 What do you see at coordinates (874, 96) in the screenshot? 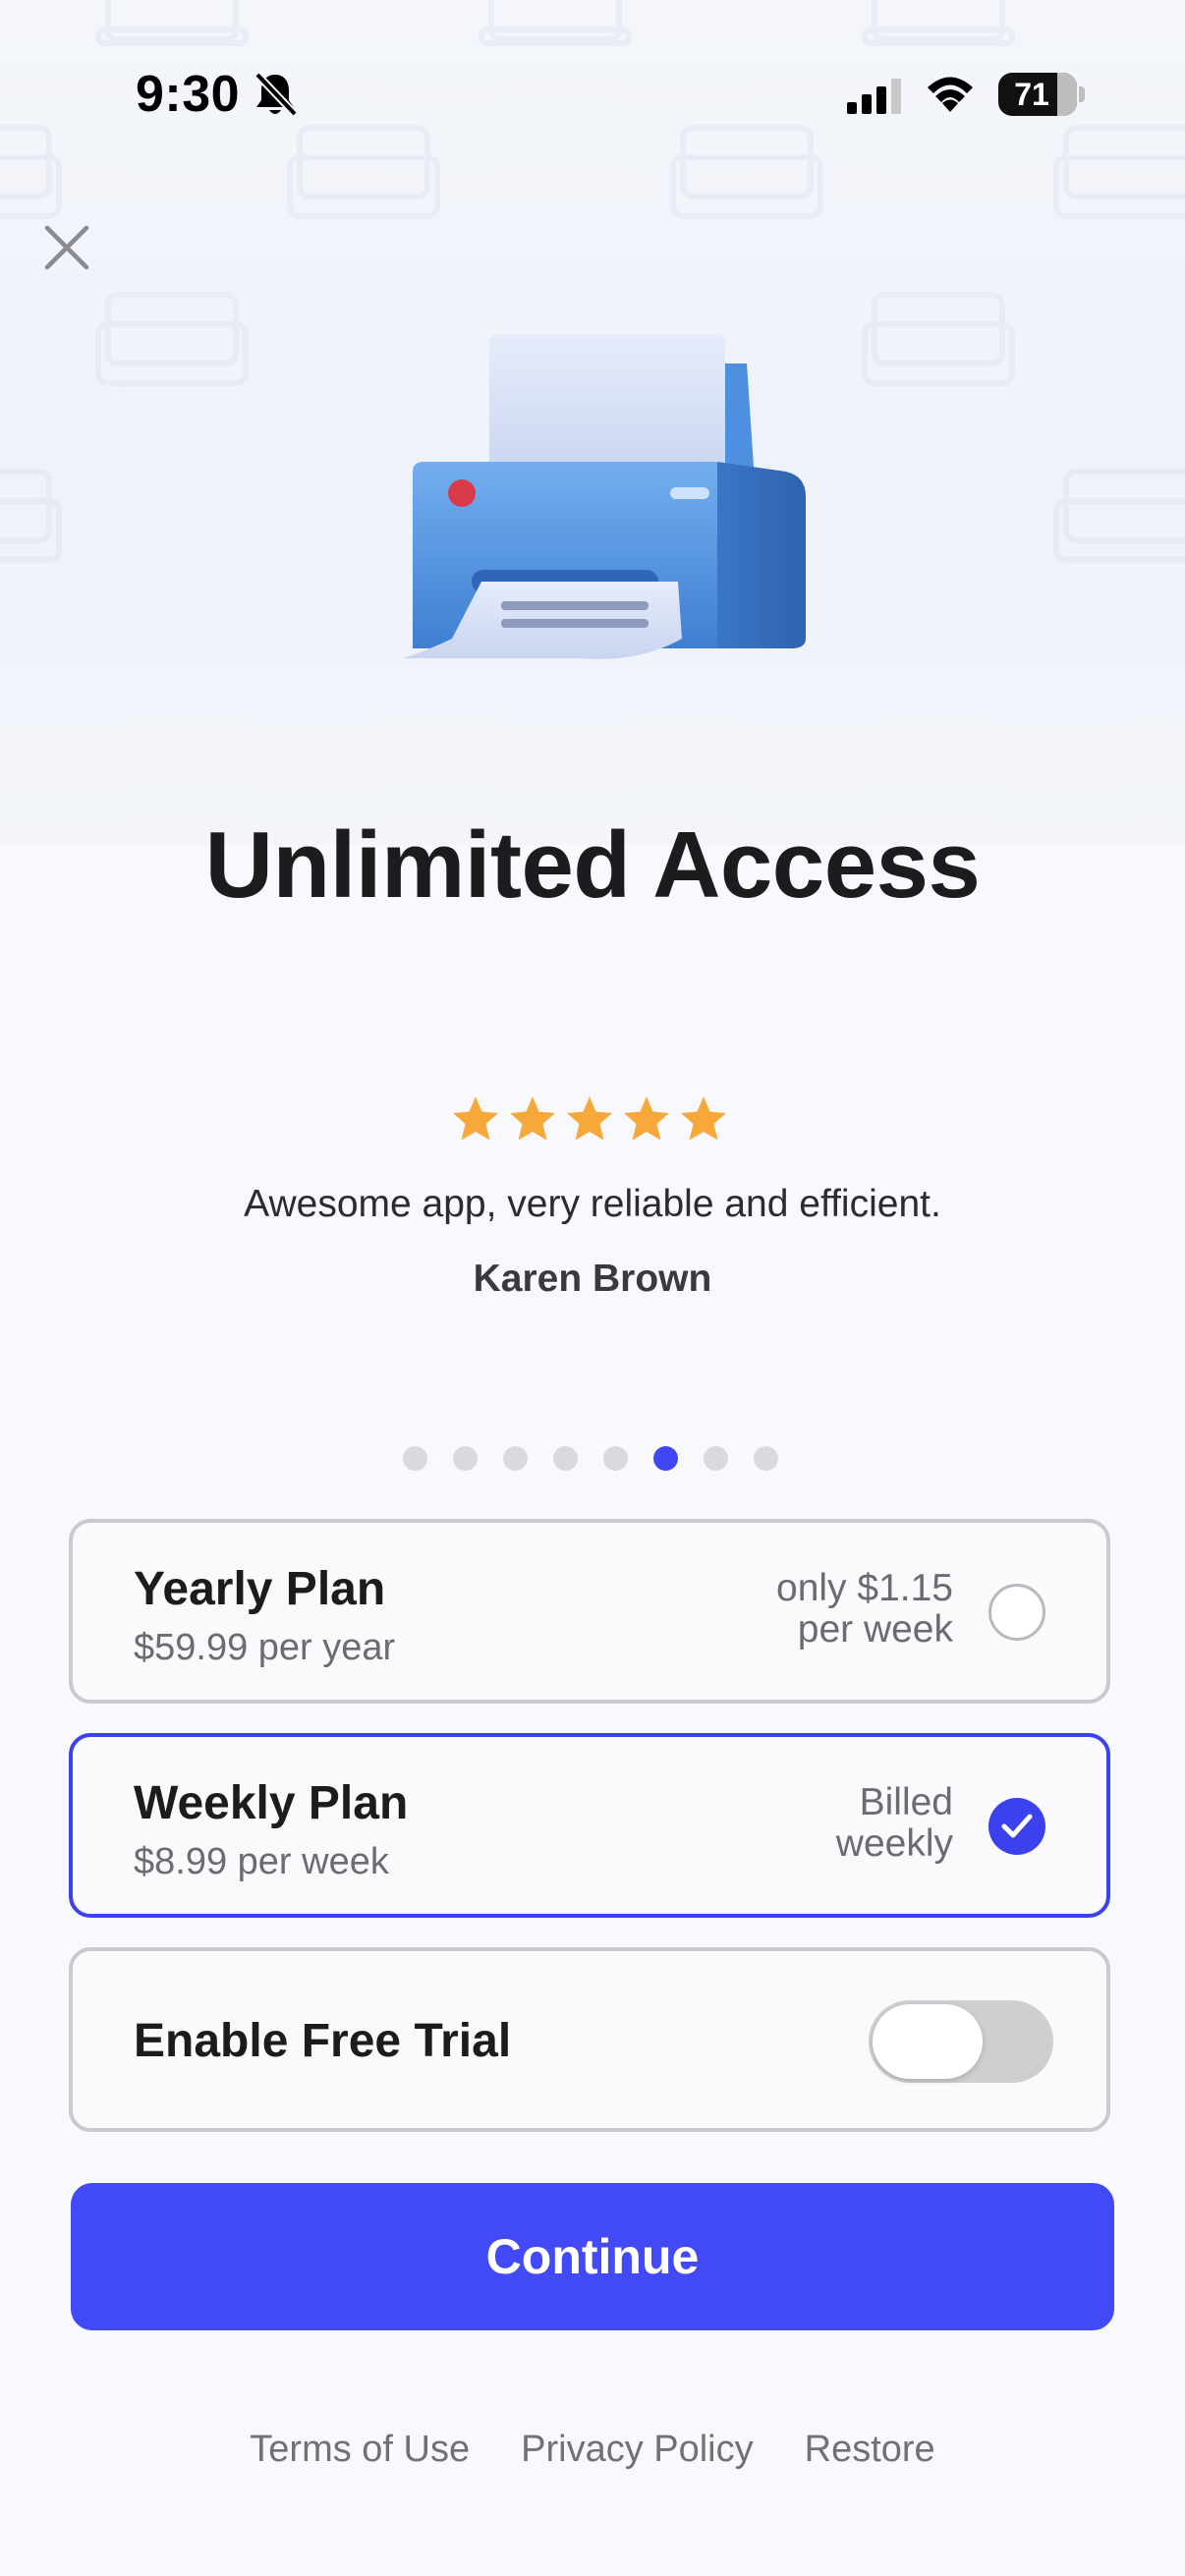
I see `cellular-signal-icon` at bounding box center [874, 96].